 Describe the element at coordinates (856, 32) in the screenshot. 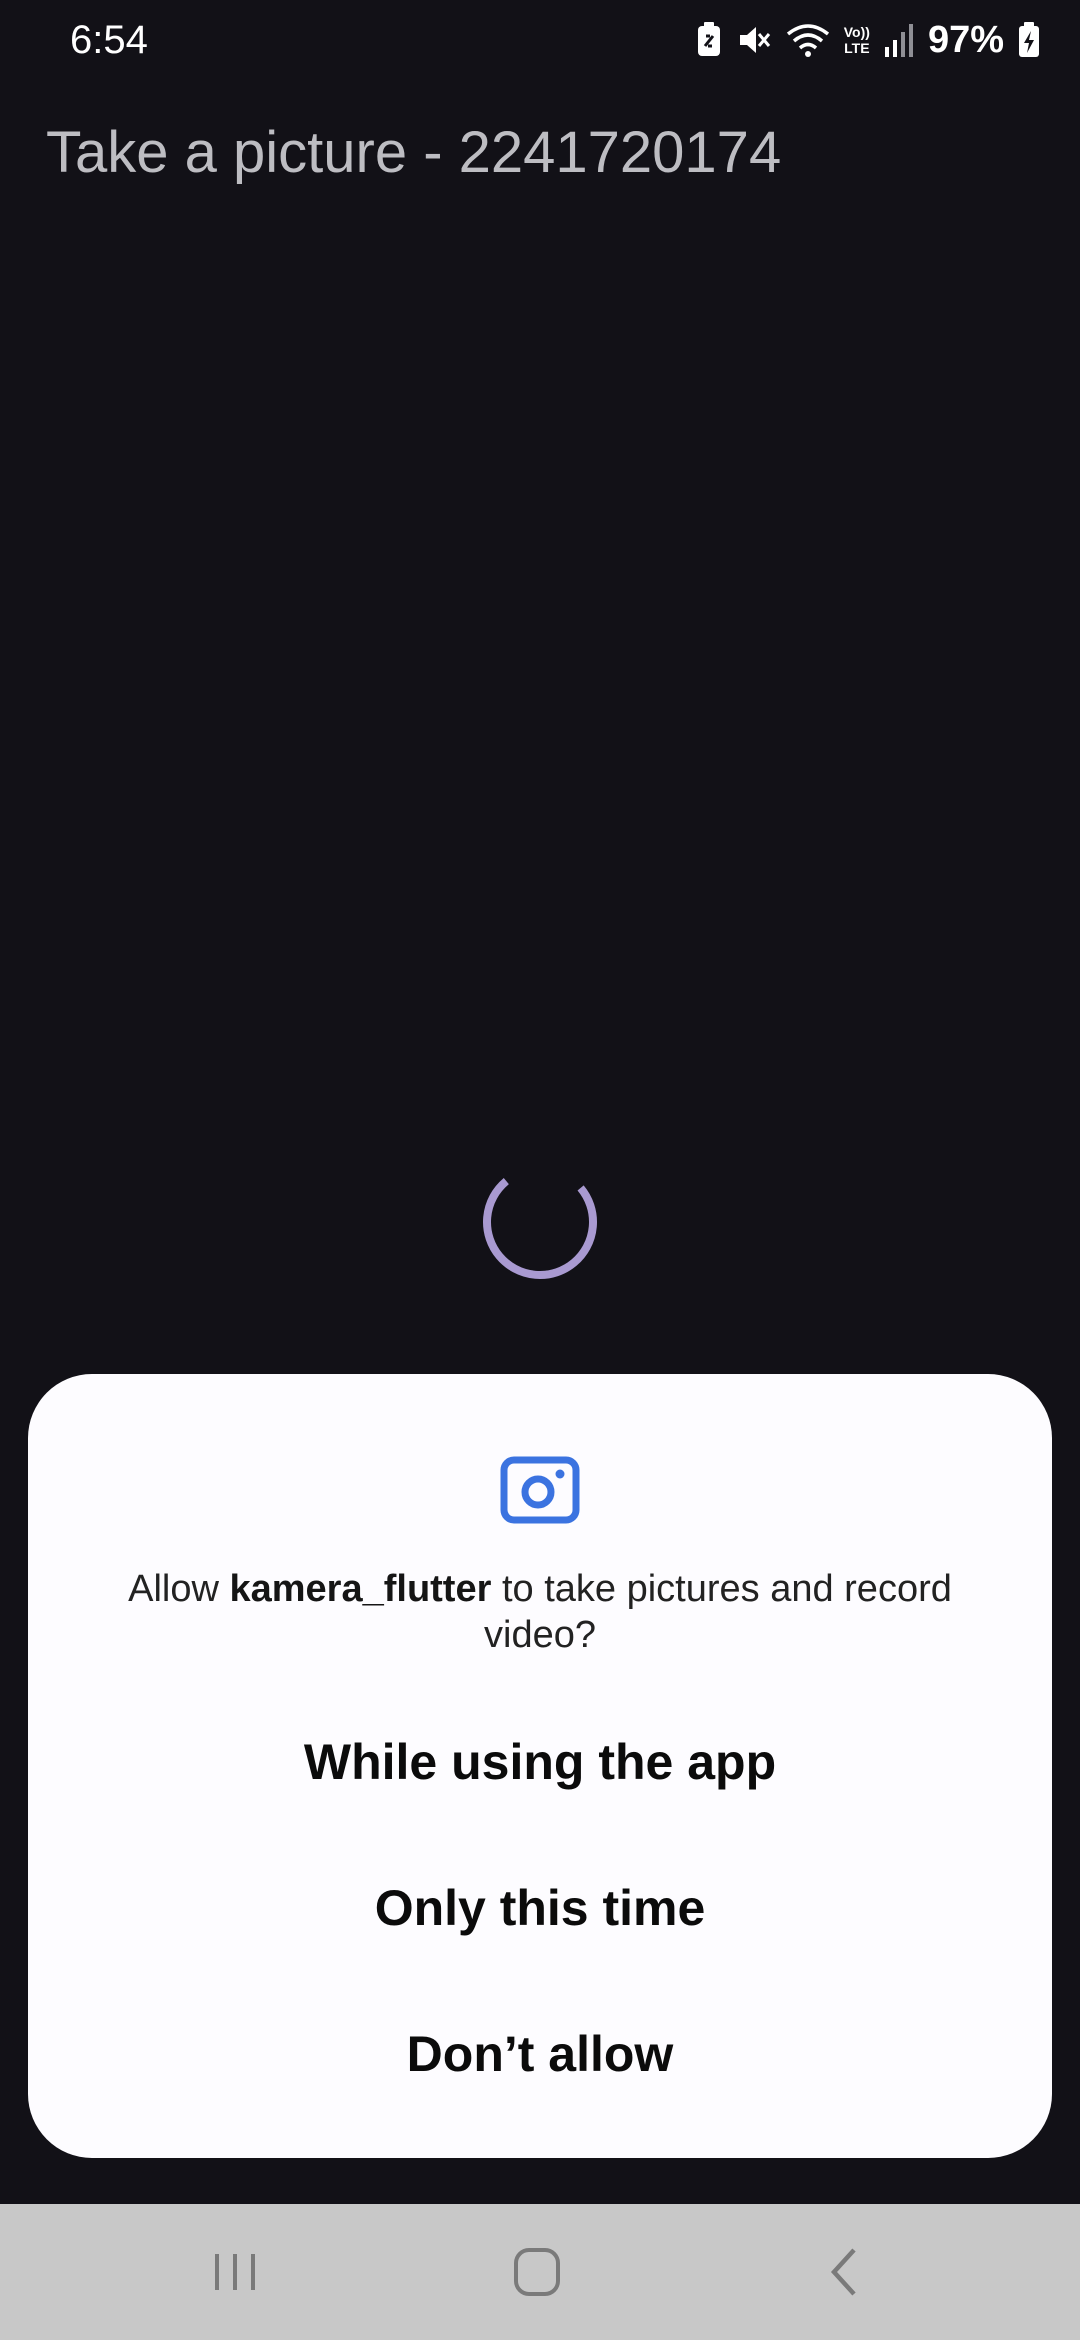

I see `volte-label-top: Vo))` at that location.